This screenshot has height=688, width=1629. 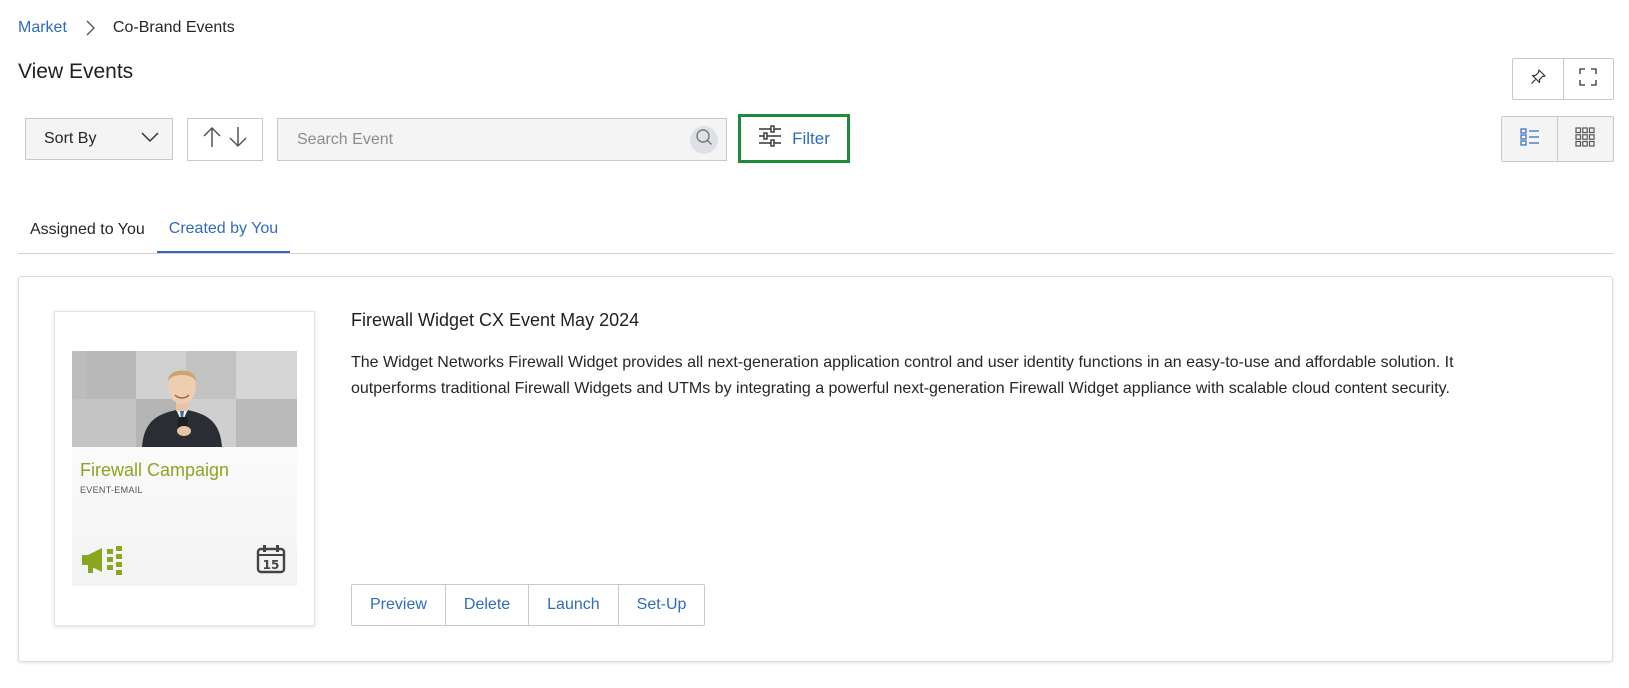 I want to click on event-title: Firewall Widget CX Event May 2024, so click(x=495, y=320).